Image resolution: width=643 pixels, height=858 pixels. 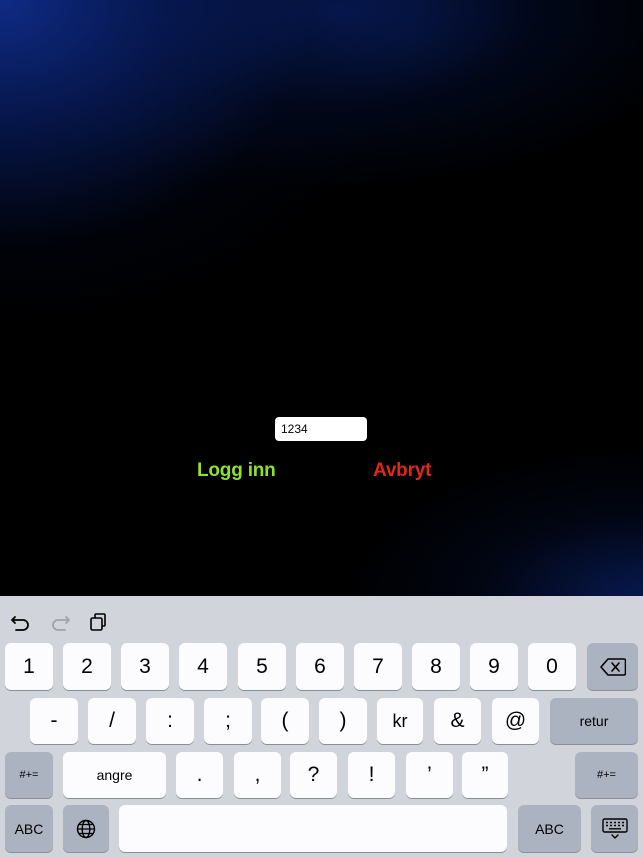 I want to click on key-5: 5, so click(x=262, y=666).